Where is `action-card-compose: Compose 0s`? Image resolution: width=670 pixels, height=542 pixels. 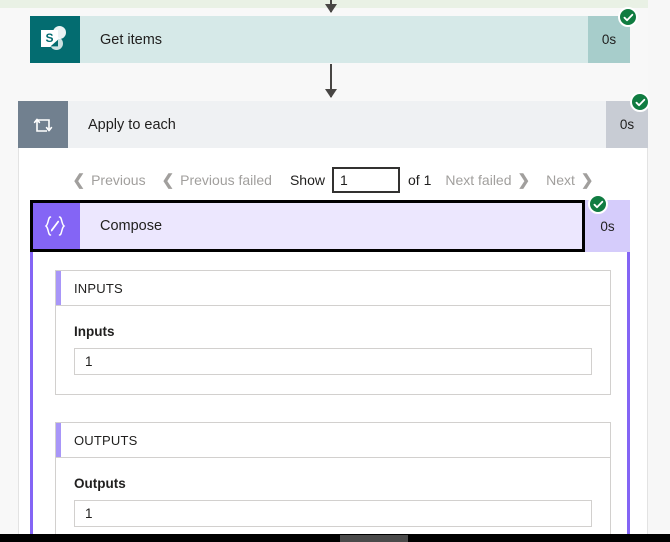
action-card-compose: Compose 0s is located at coordinates (330, 226).